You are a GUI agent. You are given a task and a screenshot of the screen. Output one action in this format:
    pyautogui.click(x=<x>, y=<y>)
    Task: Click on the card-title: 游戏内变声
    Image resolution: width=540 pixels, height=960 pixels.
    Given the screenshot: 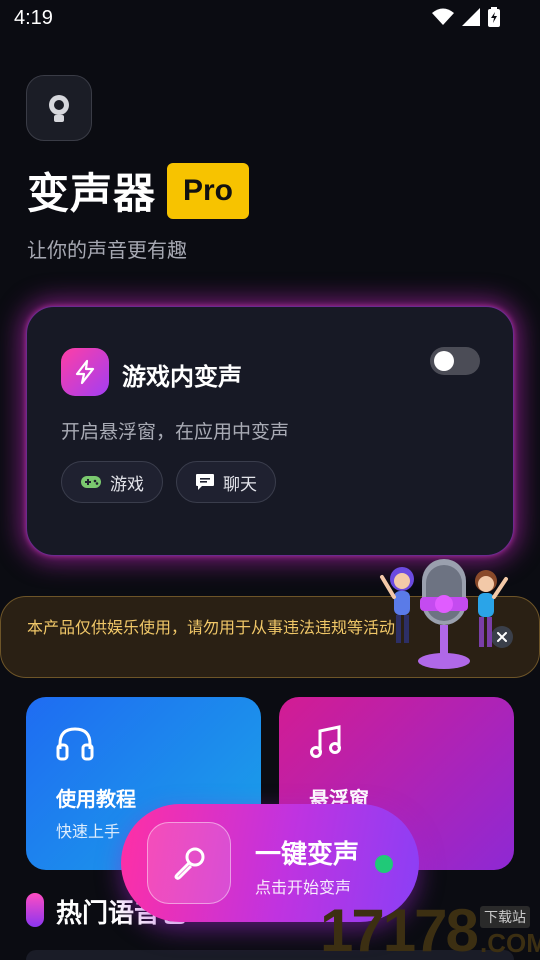 What is the action you would take?
    pyautogui.click(x=182, y=377)
    